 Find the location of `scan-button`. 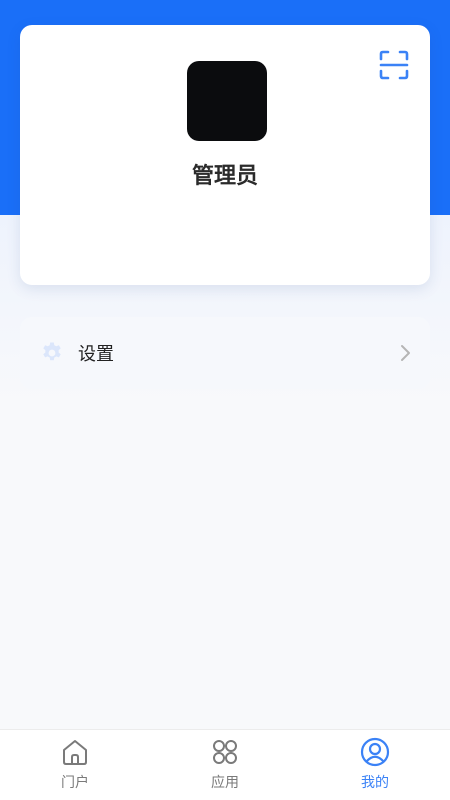

scan-button is located at coordinates (394, 65).